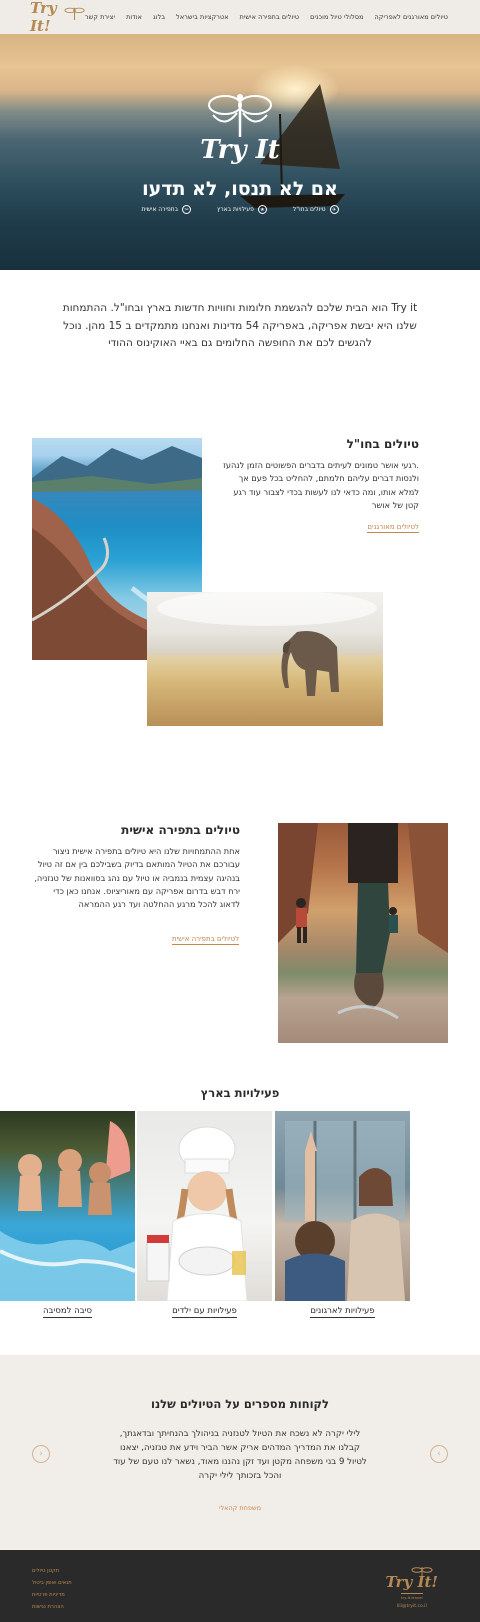 This screenshot has width=480, height=1622. What do you see at coordinates (393, 528) in the screenshot?
I see `organized-tours-link: לטיולים מאורגנים` at bounding box center [393, 528].